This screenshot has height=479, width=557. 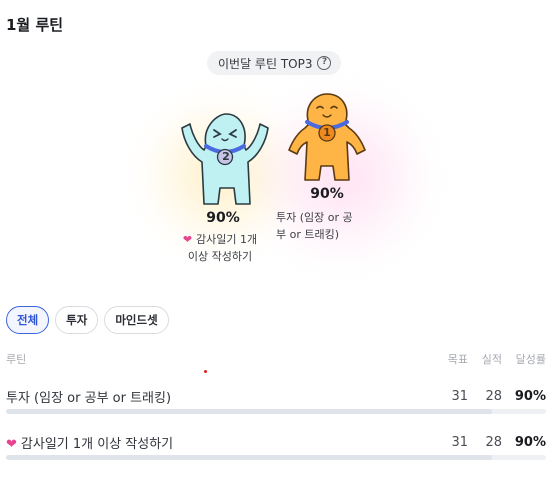 I want to click on tab-all: 전체, so click(x=28, y=320).